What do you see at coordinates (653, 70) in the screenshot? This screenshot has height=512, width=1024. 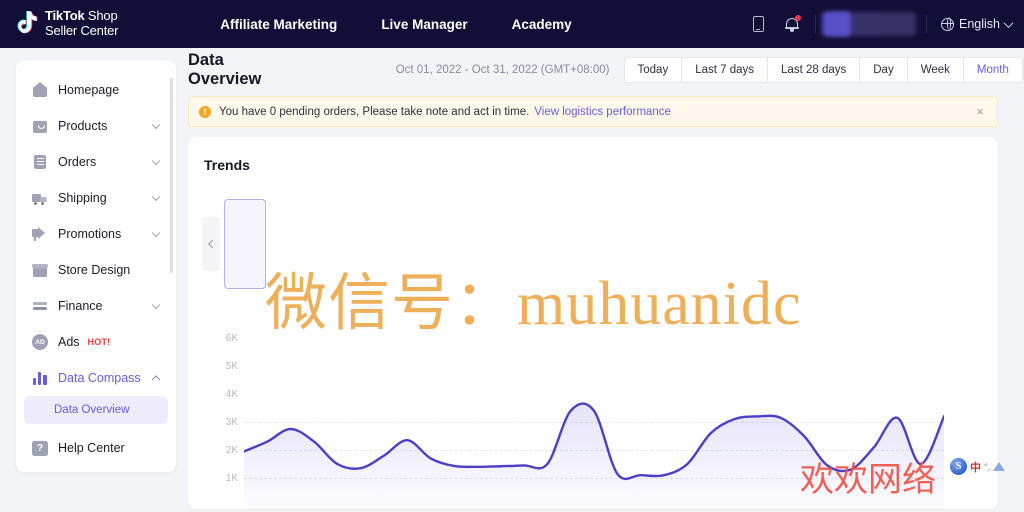 I see `period-button-today: Today` at bounding box center [653, 70].